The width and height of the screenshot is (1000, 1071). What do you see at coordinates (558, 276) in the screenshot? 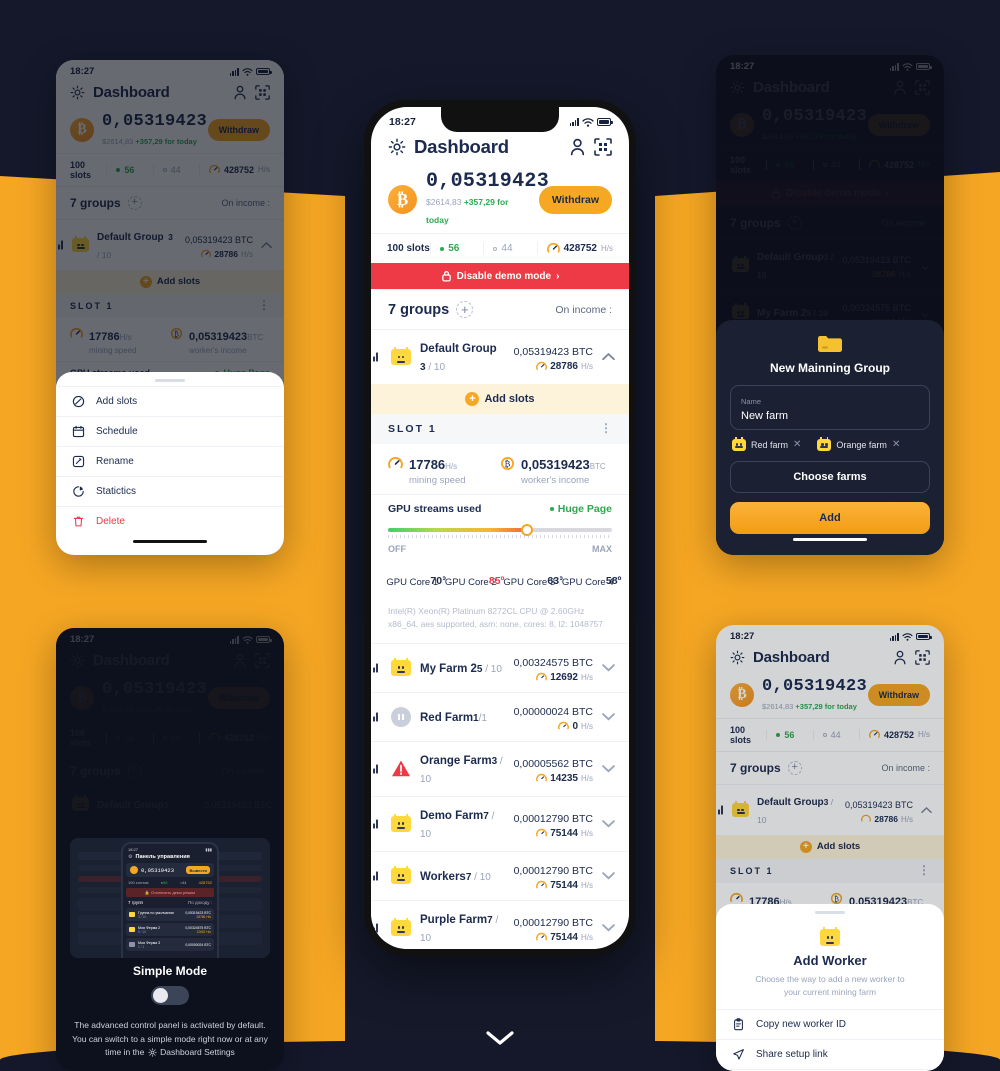
I see `chevron-right-icon: ›` at bounding box center [558, 276].